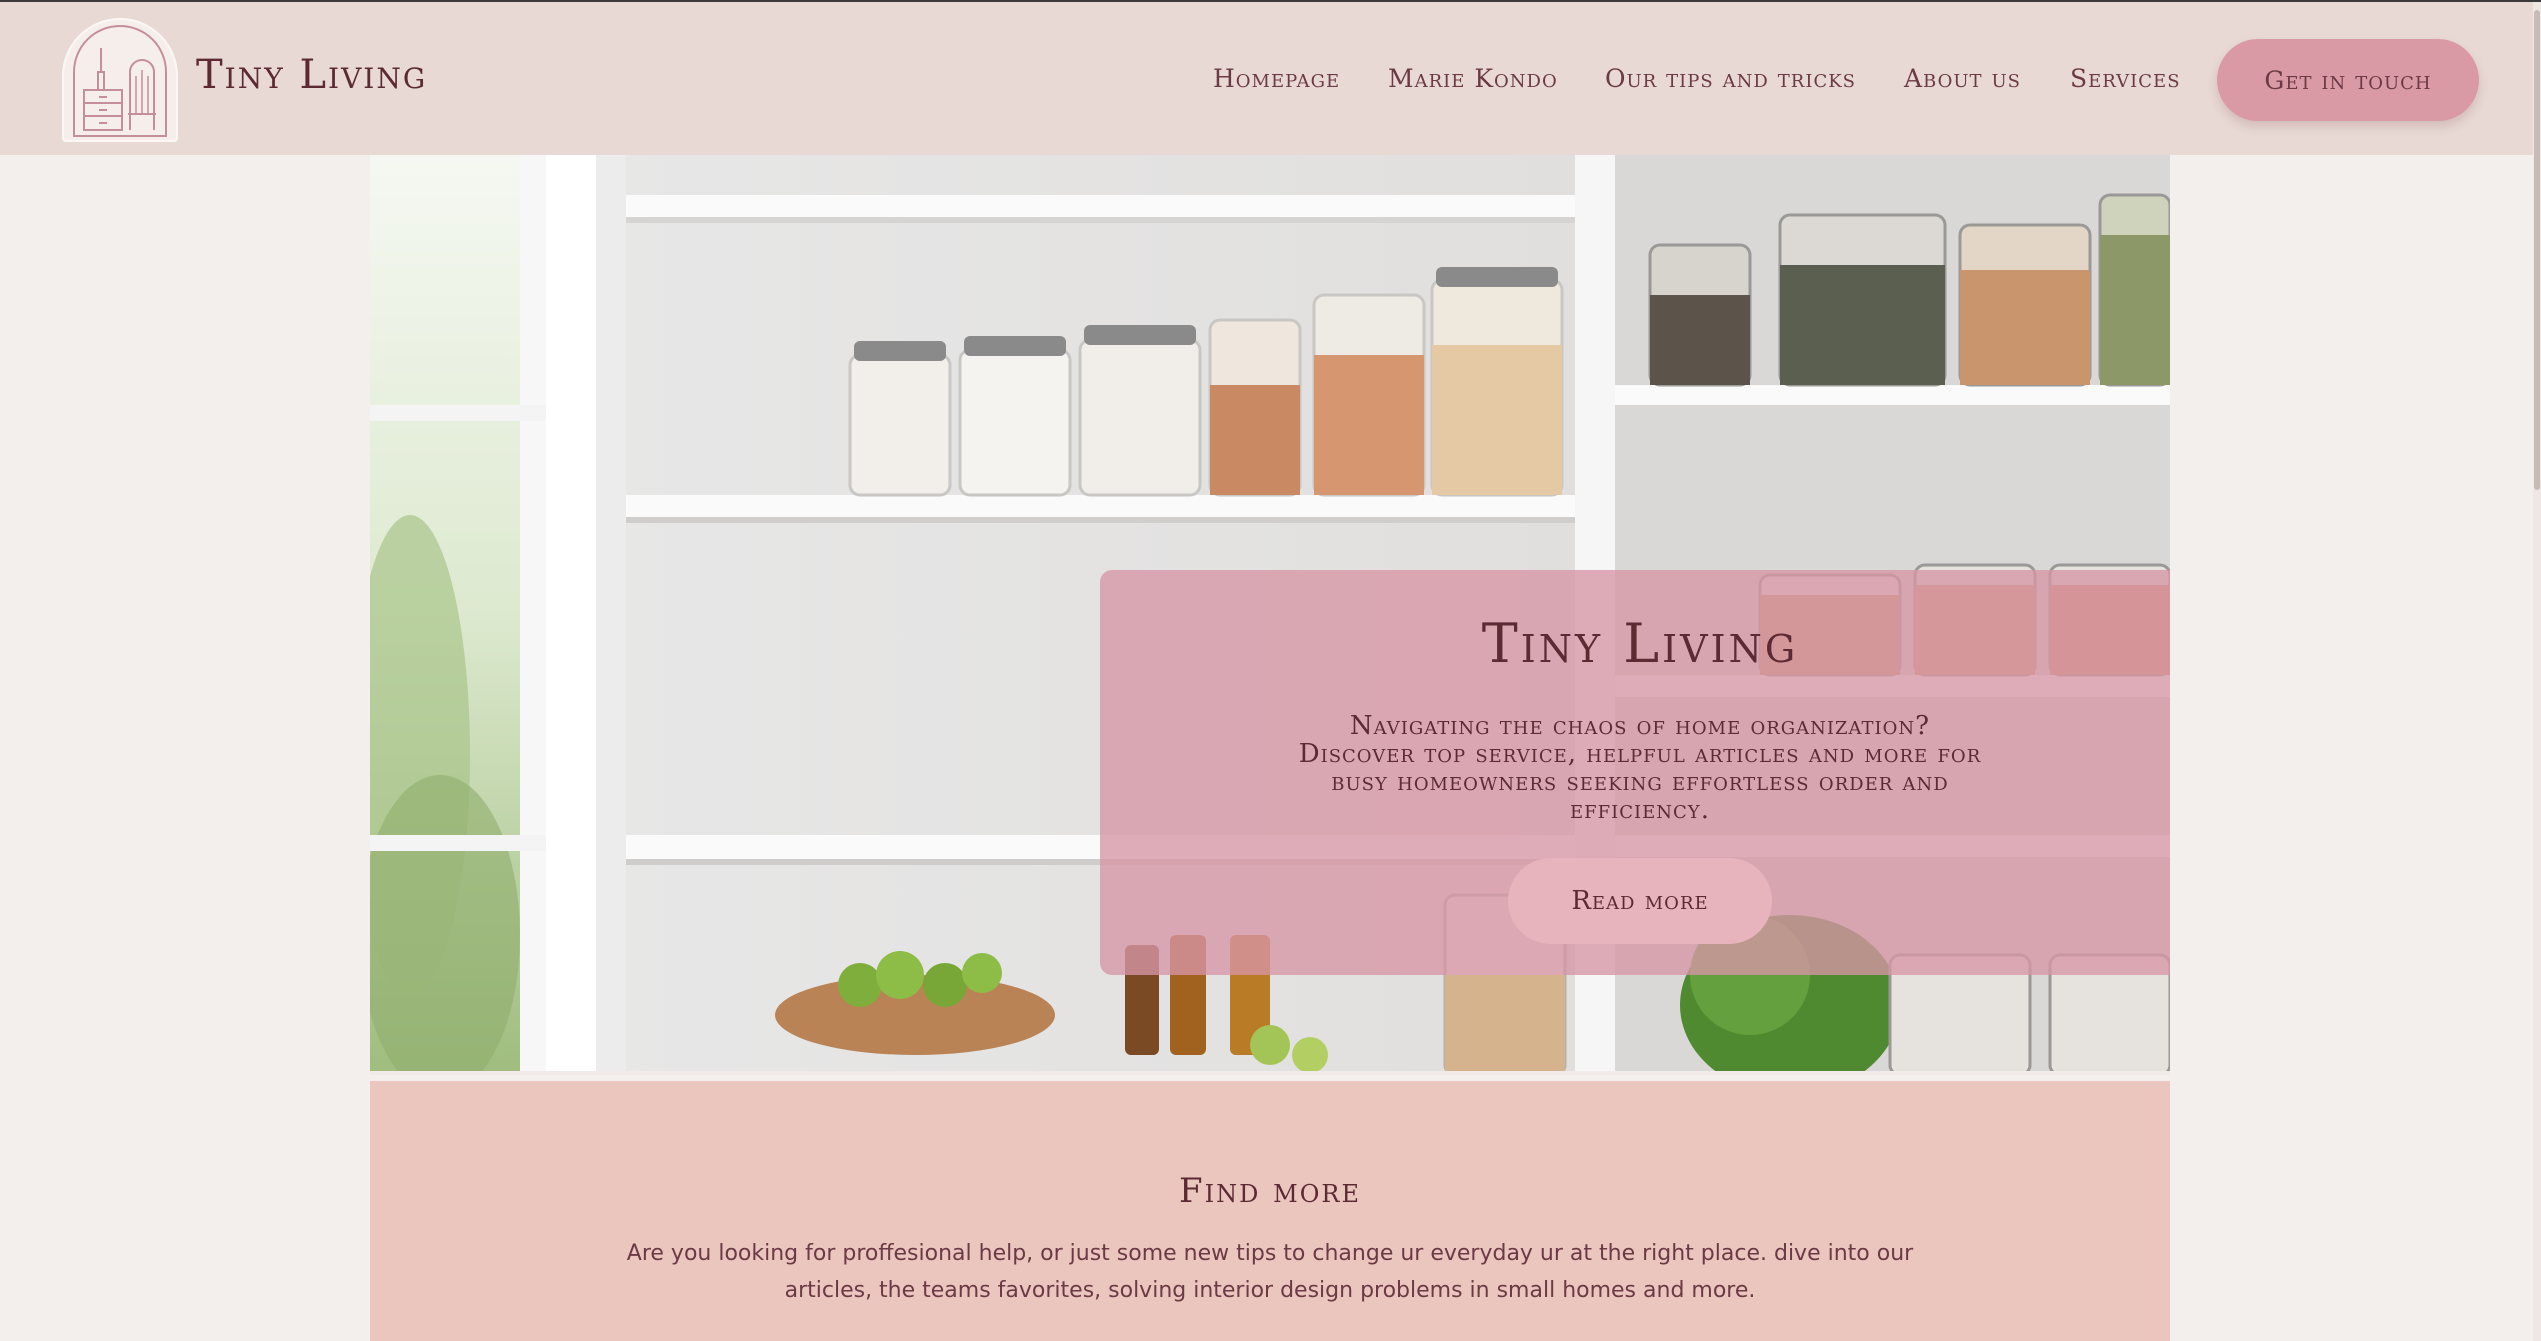 The height and width of the screenshot is (1341, 2541). What do you see at coordinates (1640, 901) in the screenshot?
I see `read-more-button: Read more` at bounding box center [1640, 901].